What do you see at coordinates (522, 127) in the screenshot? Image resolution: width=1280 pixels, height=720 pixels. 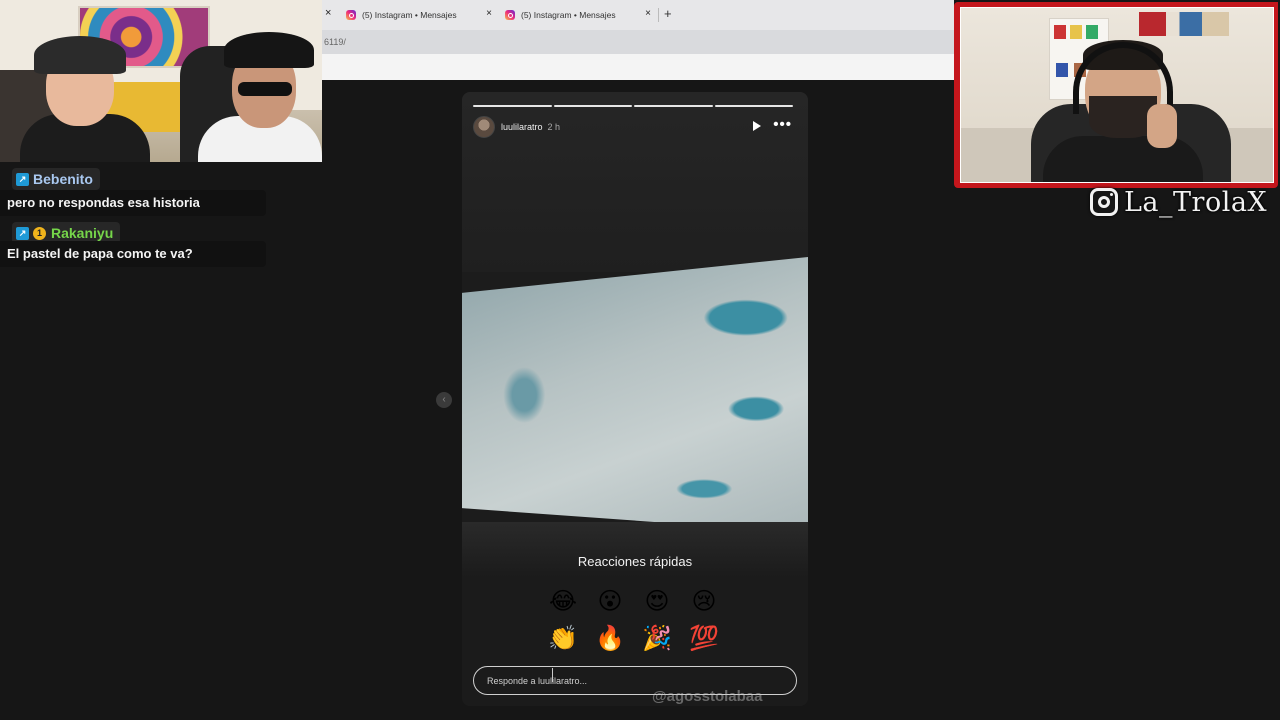 I see `story-username: luulilaratro` at bounding box center [522, 127].